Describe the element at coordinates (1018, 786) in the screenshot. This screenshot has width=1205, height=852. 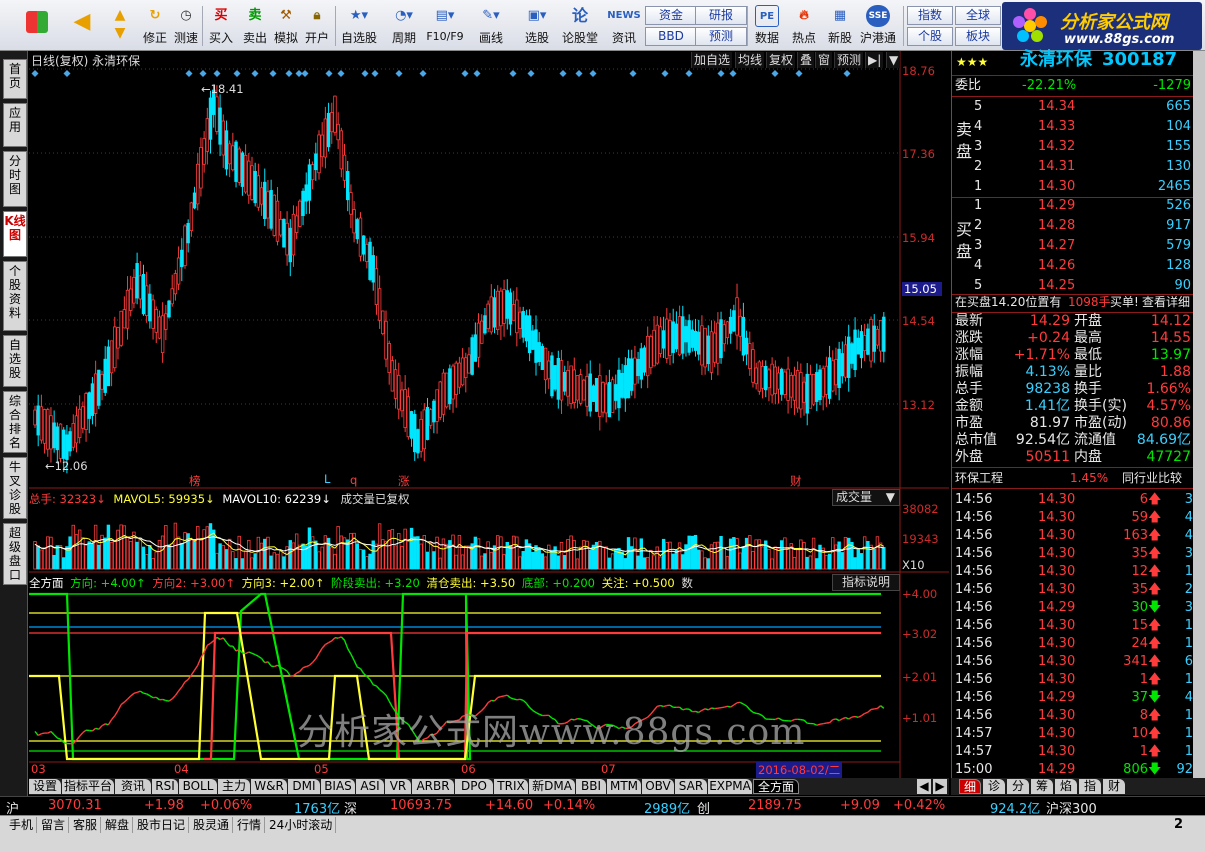
I see `right-panel-tab: 分` at that location.